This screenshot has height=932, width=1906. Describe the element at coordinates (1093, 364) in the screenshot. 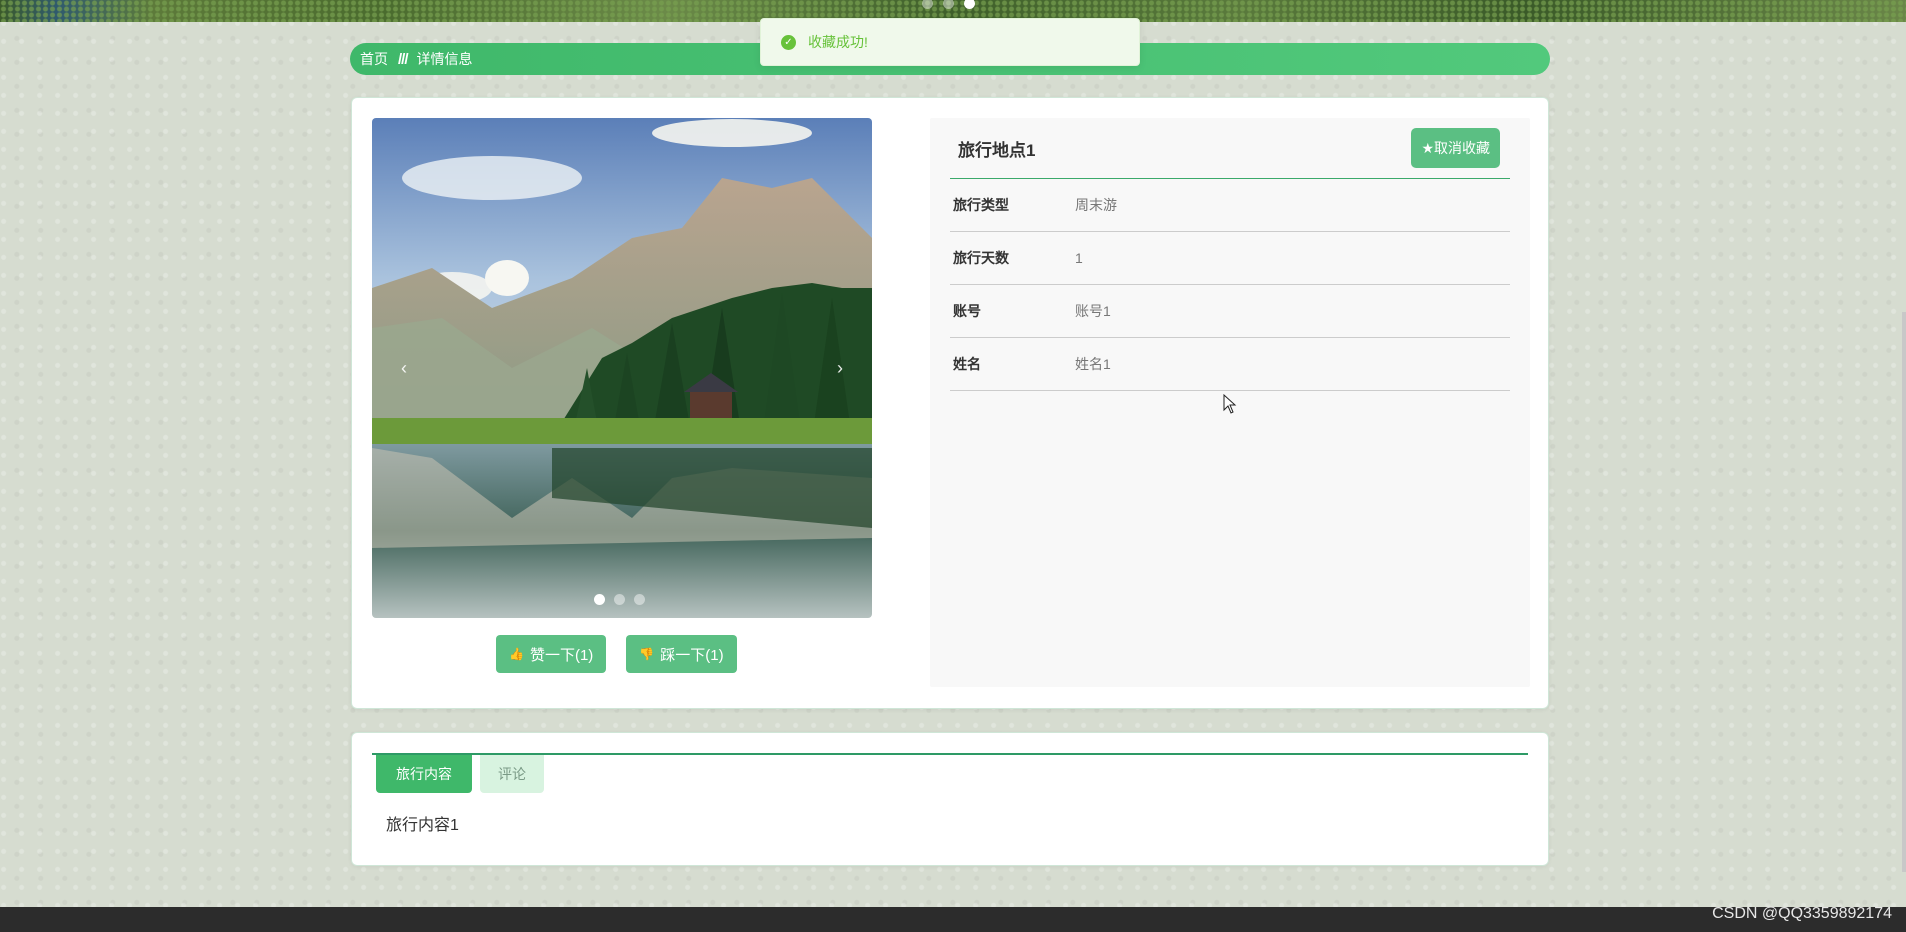

I see `field-value: 姓名1` at that location.